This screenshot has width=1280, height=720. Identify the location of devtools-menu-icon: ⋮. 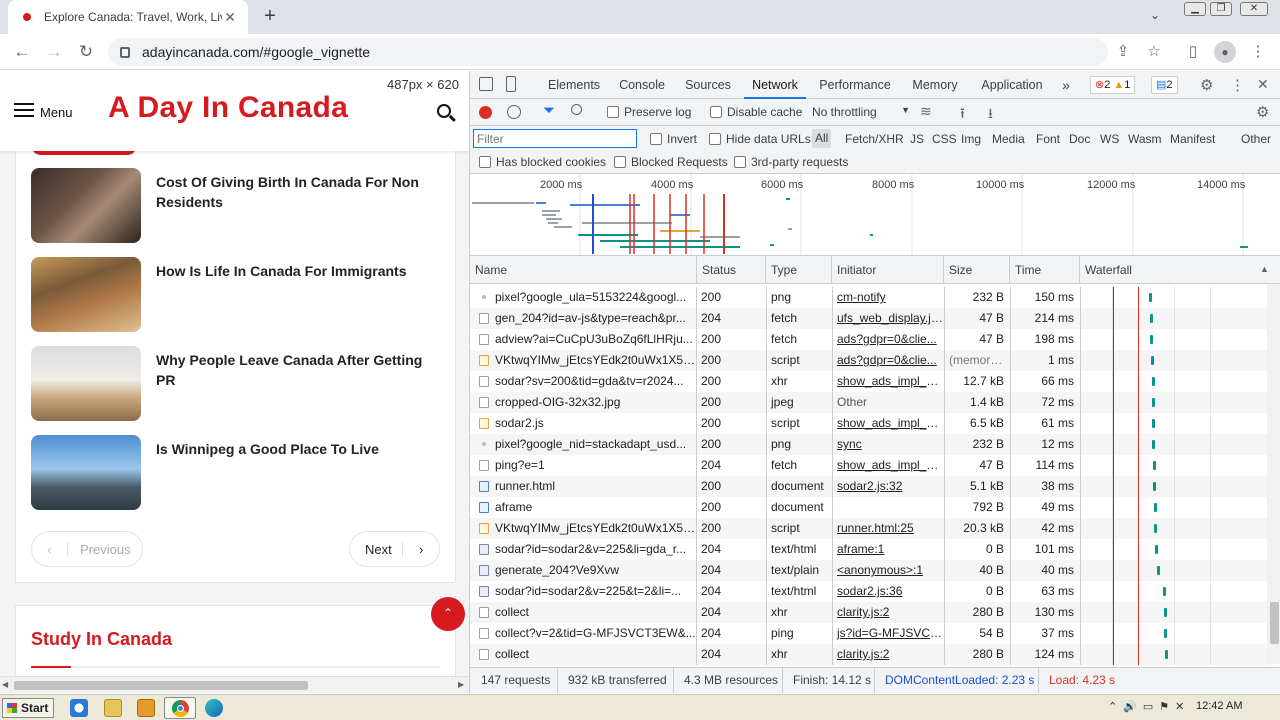
(1237, 85).